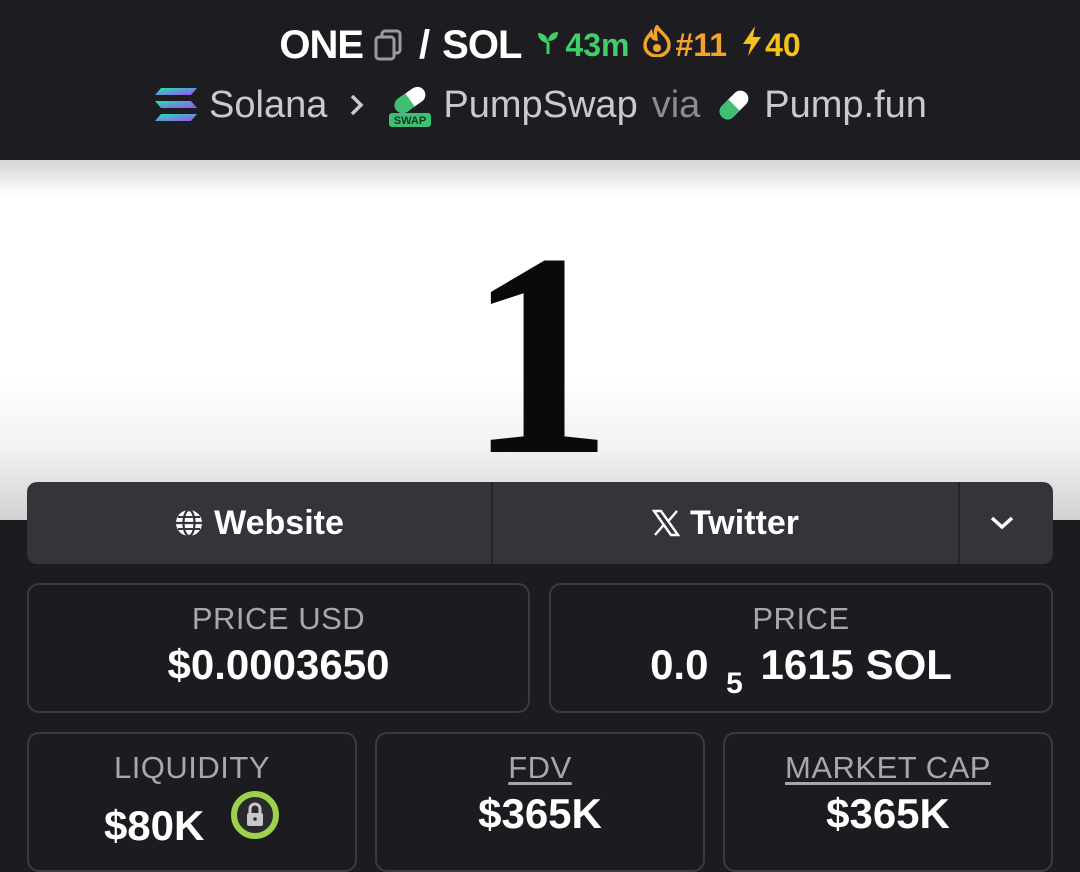  What do you see at coordinates (194, 523) in the screenshot?
I see `globe-icon` at bounding box center [194, 523].